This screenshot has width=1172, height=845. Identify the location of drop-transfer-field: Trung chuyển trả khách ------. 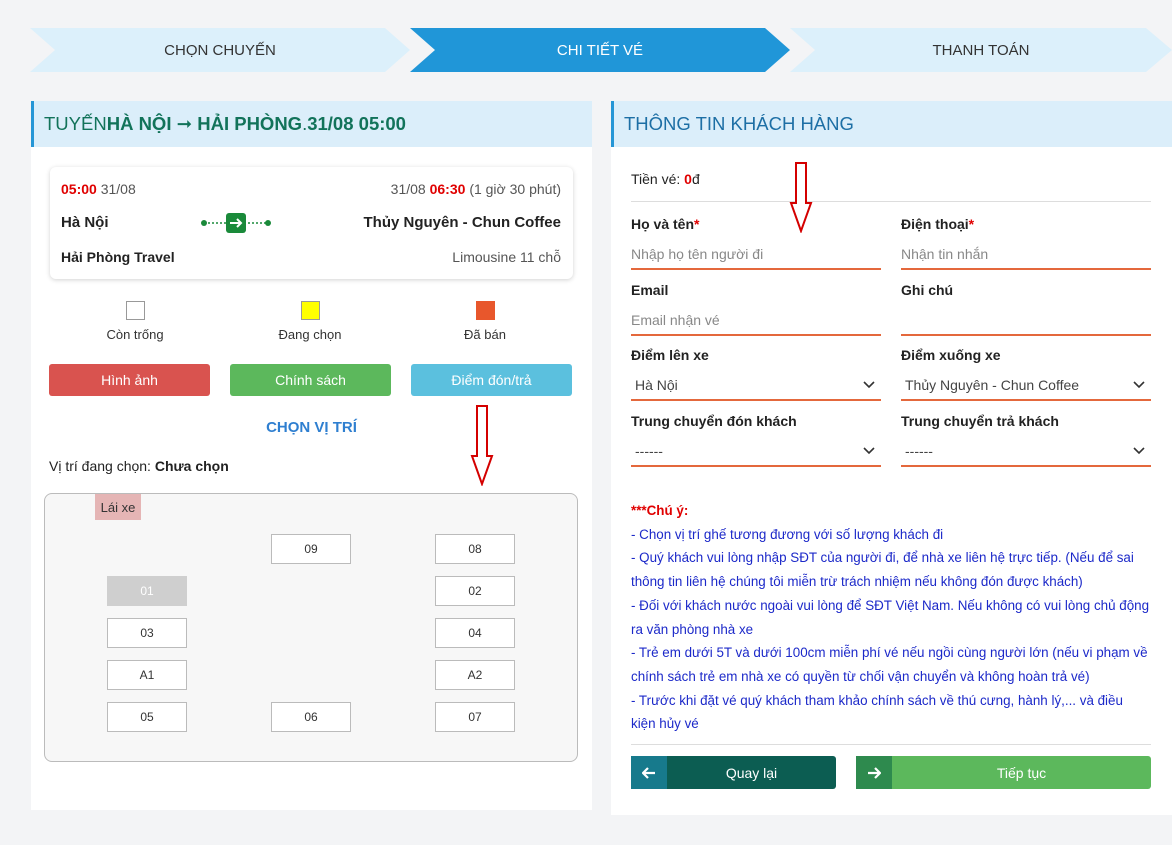
(1026, 440).